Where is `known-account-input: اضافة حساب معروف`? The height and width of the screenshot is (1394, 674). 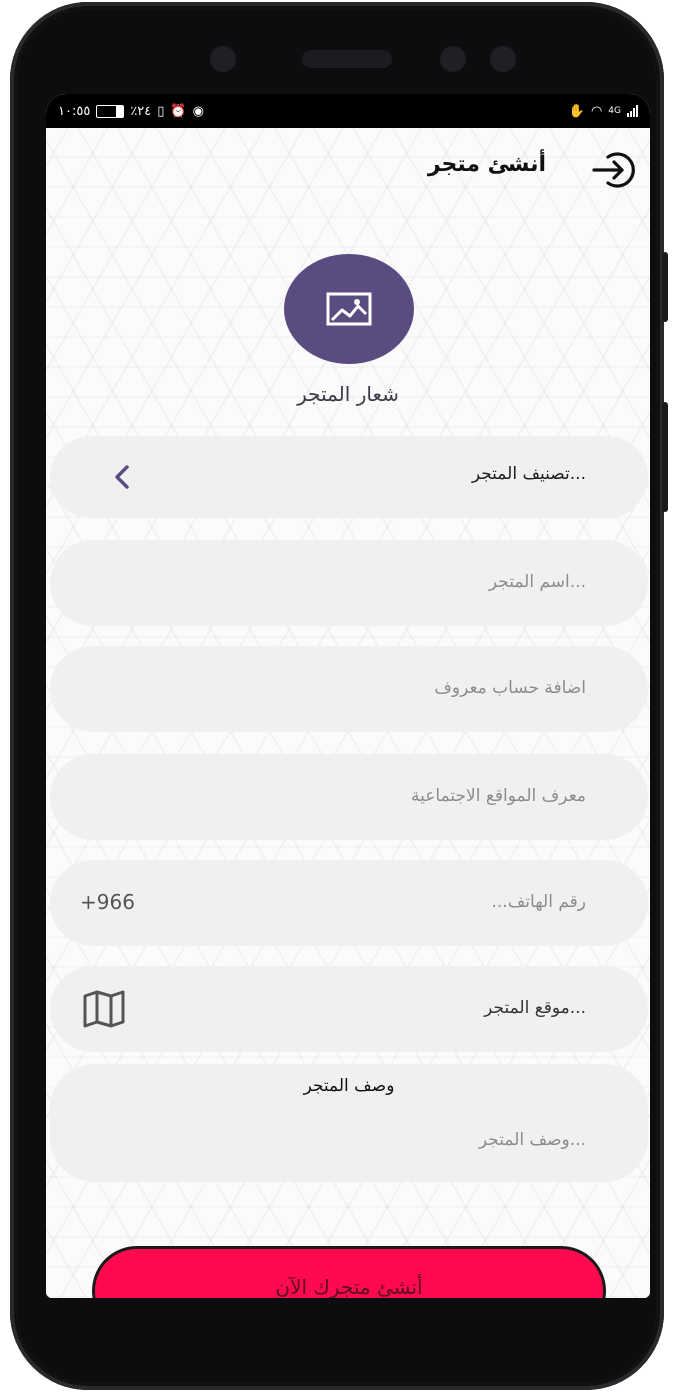
known-account-input: اضافة حساب معروف is located at coordinates (349, 689).